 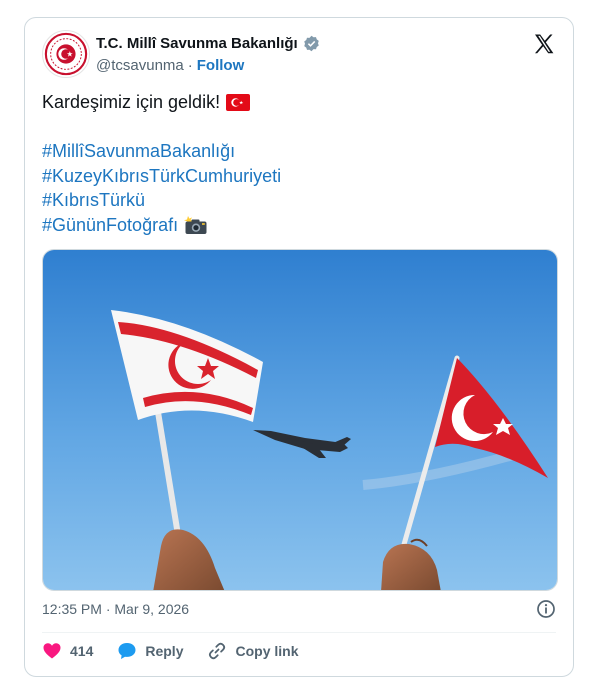 What do you see at coordinates (93, 200) in the screenshot?
I see `hashtag-link: #KıbrısTürkü` at bounding box center [93, 200].